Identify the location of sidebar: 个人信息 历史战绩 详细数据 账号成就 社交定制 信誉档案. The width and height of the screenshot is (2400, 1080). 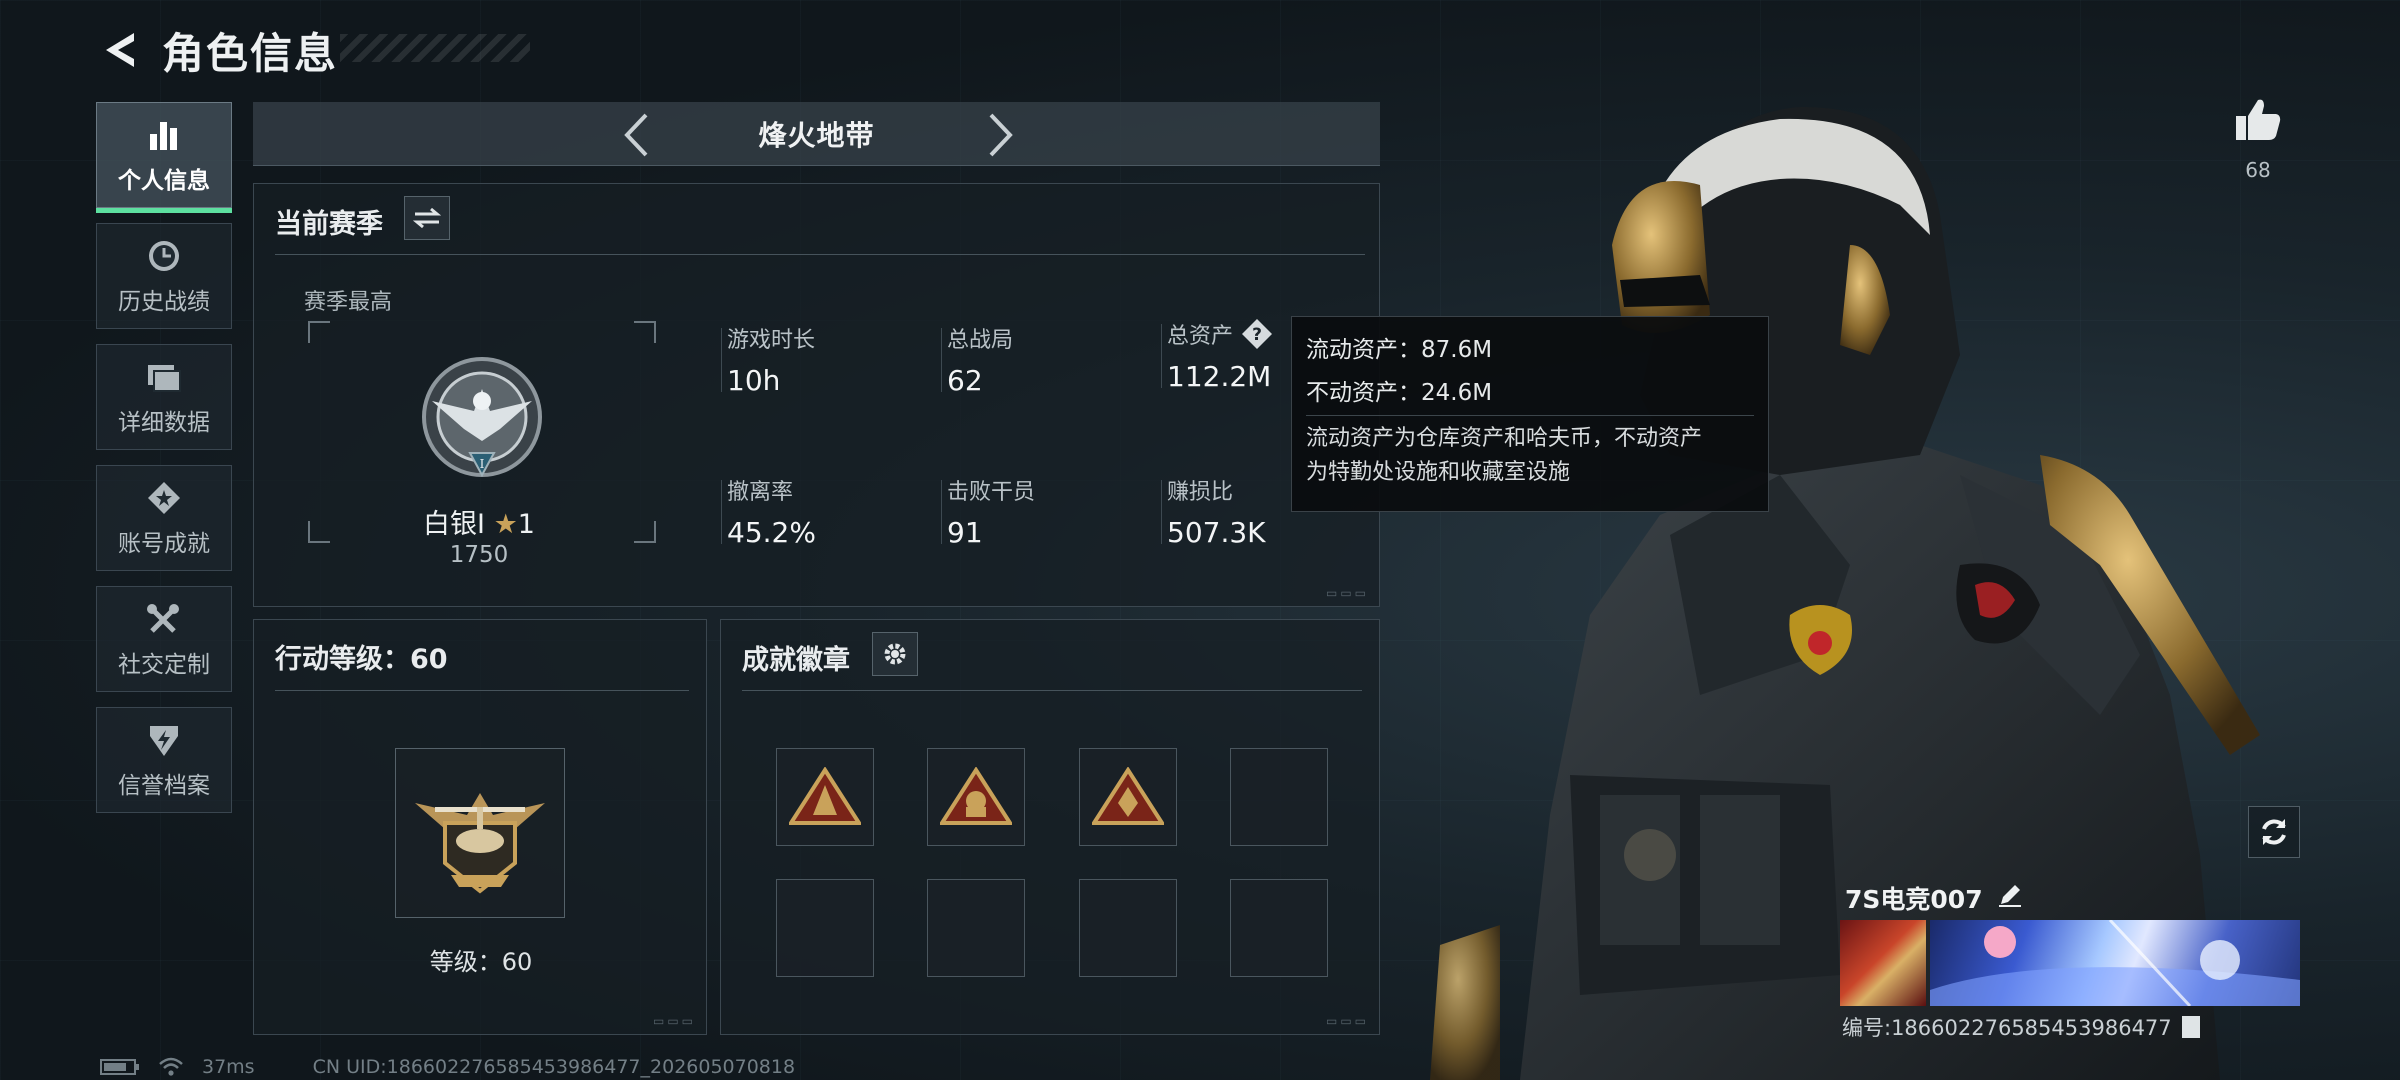
(165, 465).